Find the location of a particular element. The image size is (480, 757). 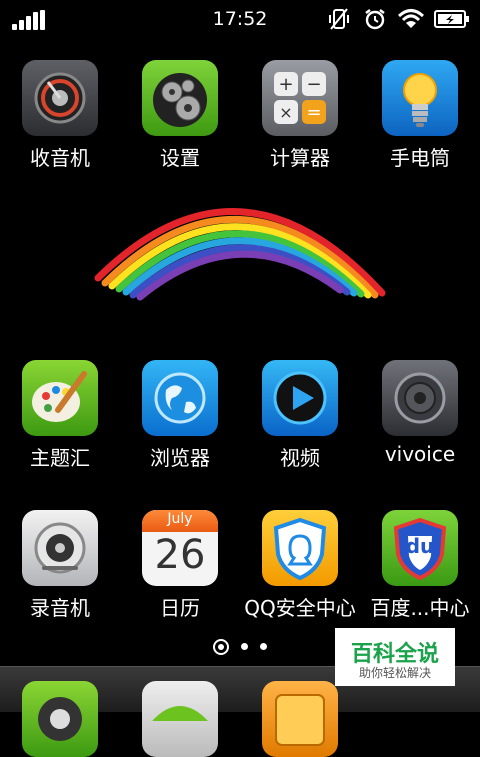

baidu-shield-icon: du is located at coordinates (420, 548).